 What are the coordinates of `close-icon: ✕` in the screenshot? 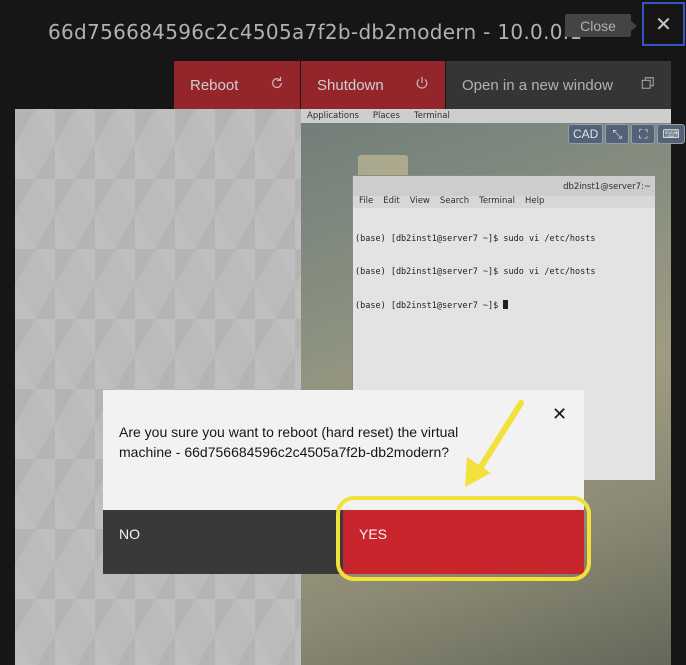 It's located at (663, 24).